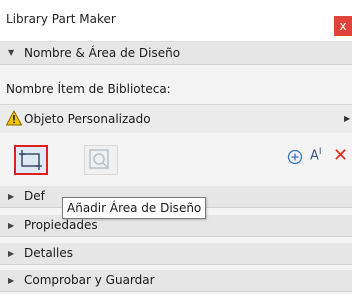 The width and height of the screenshot is (352, 295). What do you see at coordinates (34, 196) in the screenshot?
I see `section-row-label: Def` at bounding box center [34, 196].